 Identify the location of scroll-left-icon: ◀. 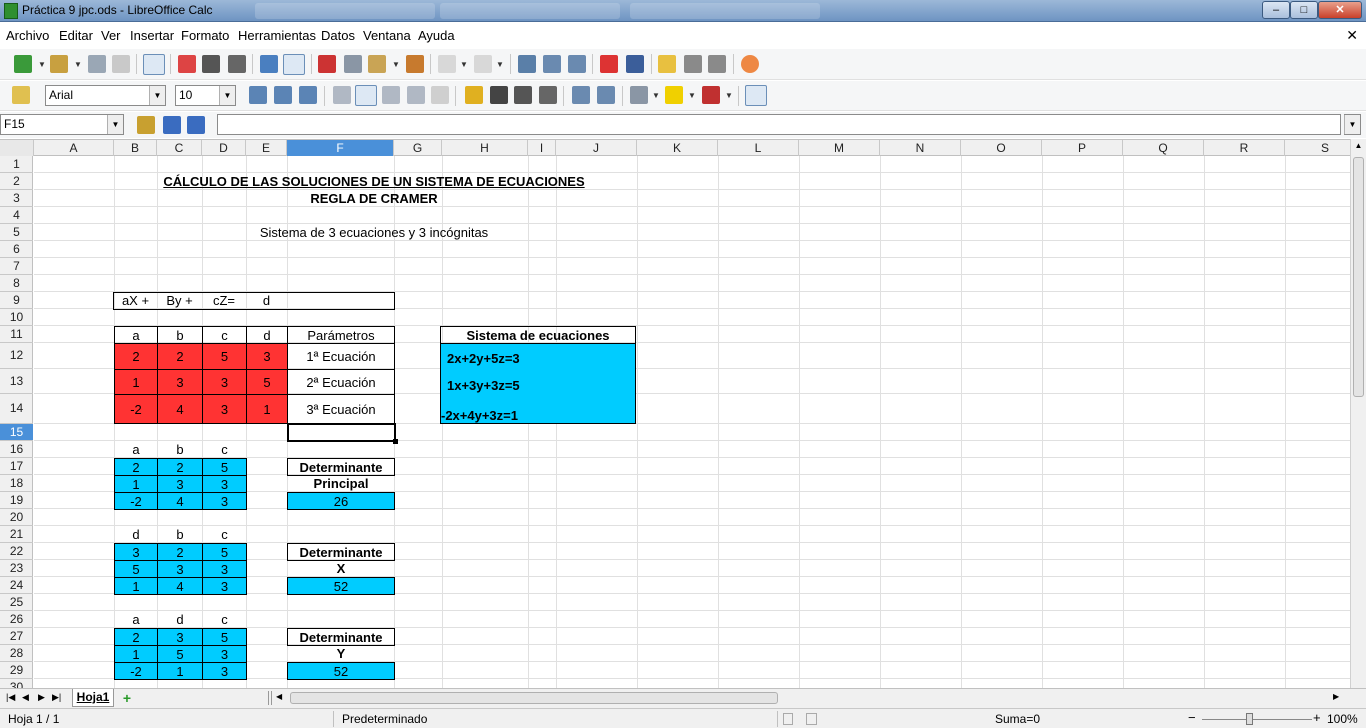
(279, 696).